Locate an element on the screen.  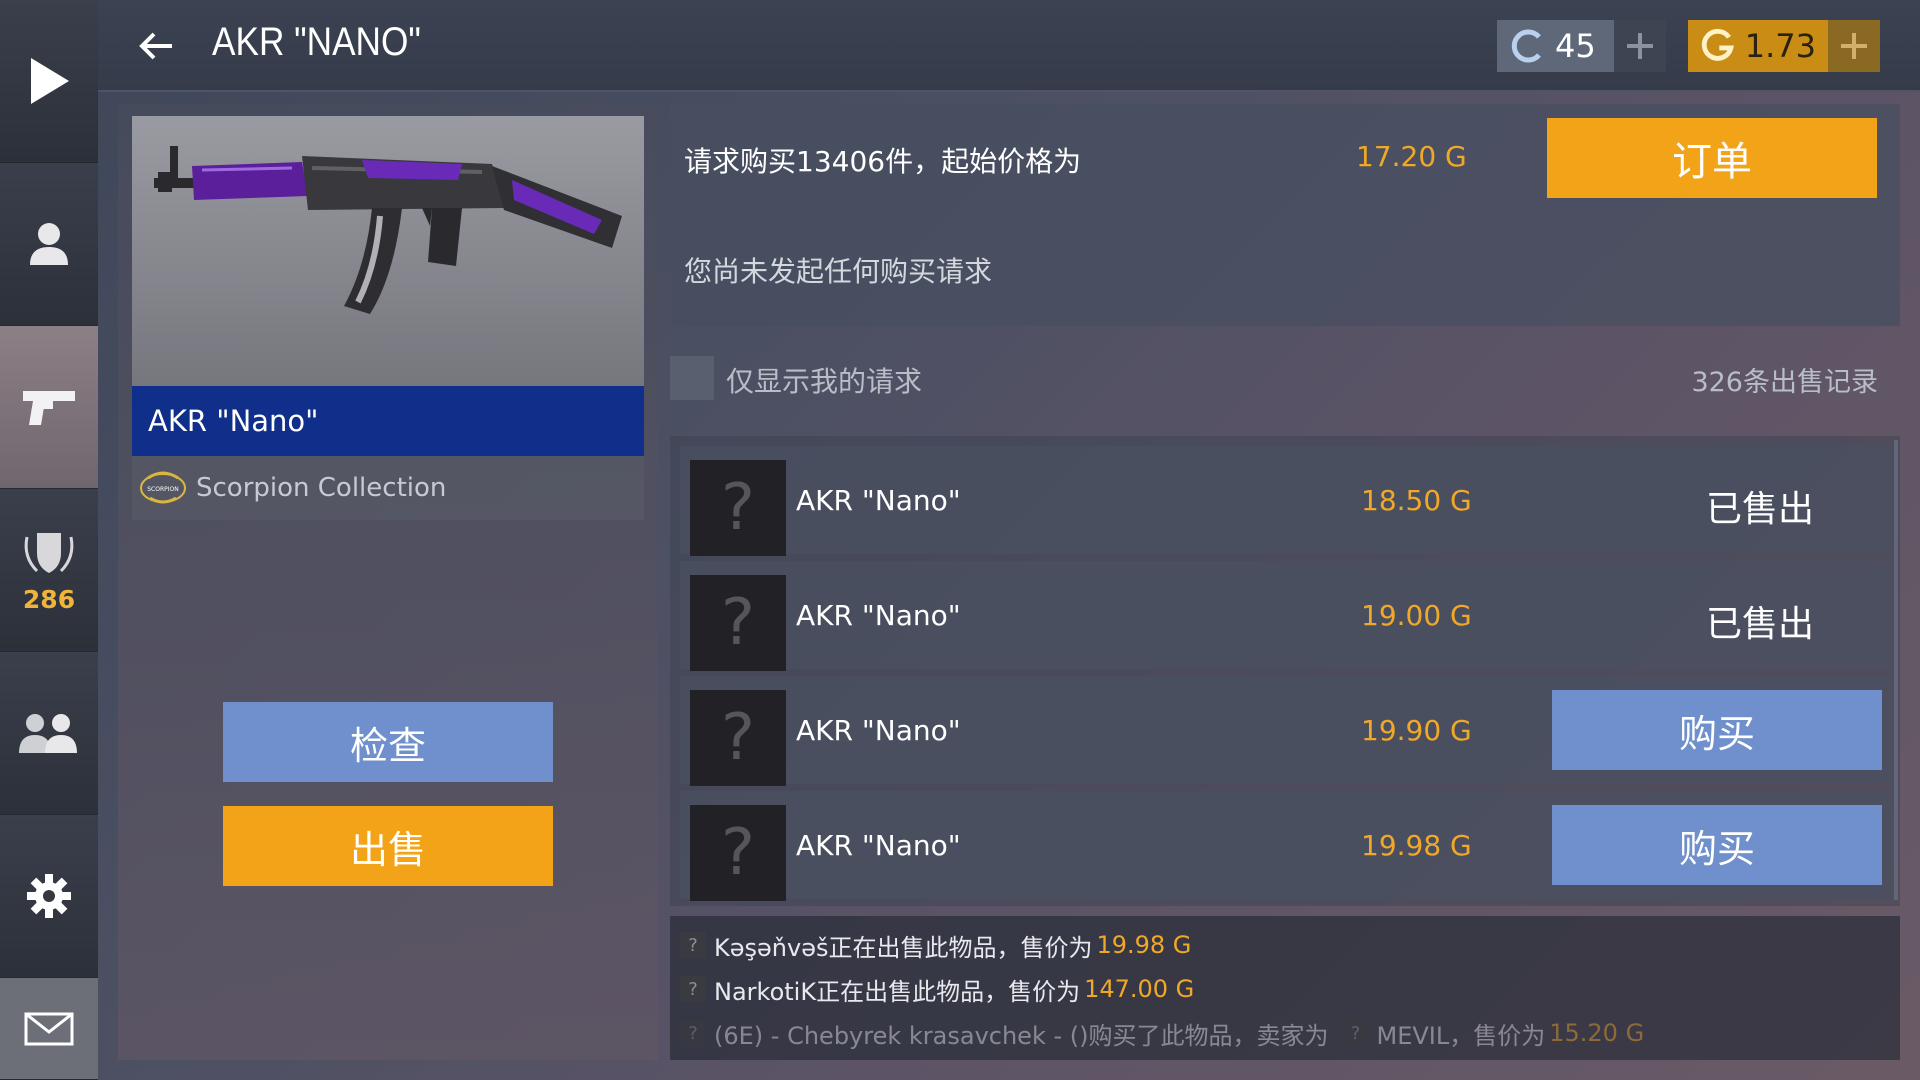
buy-order-panel: 请求购买13406件，起始价格为 17.20 G 订单 您尚未发起任何购买请求 is located at coordinates (1285, 215).